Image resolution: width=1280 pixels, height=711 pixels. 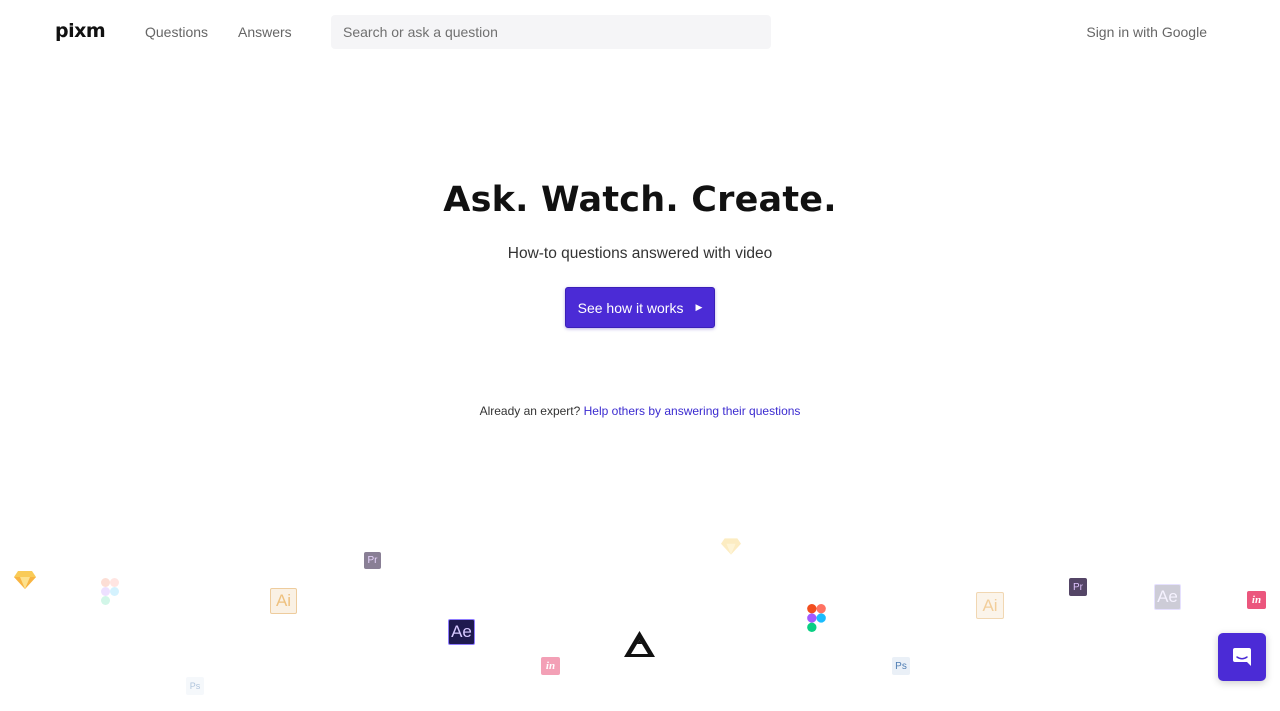 What do you see at coordinates (639, 644) in the screenshot?
I see `affinity-icon` at bounding box center [639, 644].